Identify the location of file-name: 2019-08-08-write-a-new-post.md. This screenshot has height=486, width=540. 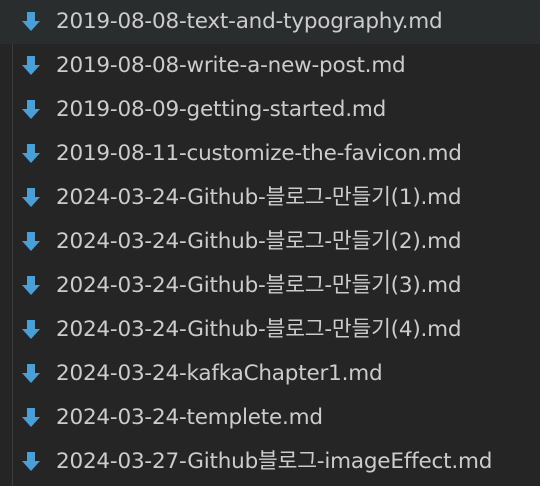
(231, 65).